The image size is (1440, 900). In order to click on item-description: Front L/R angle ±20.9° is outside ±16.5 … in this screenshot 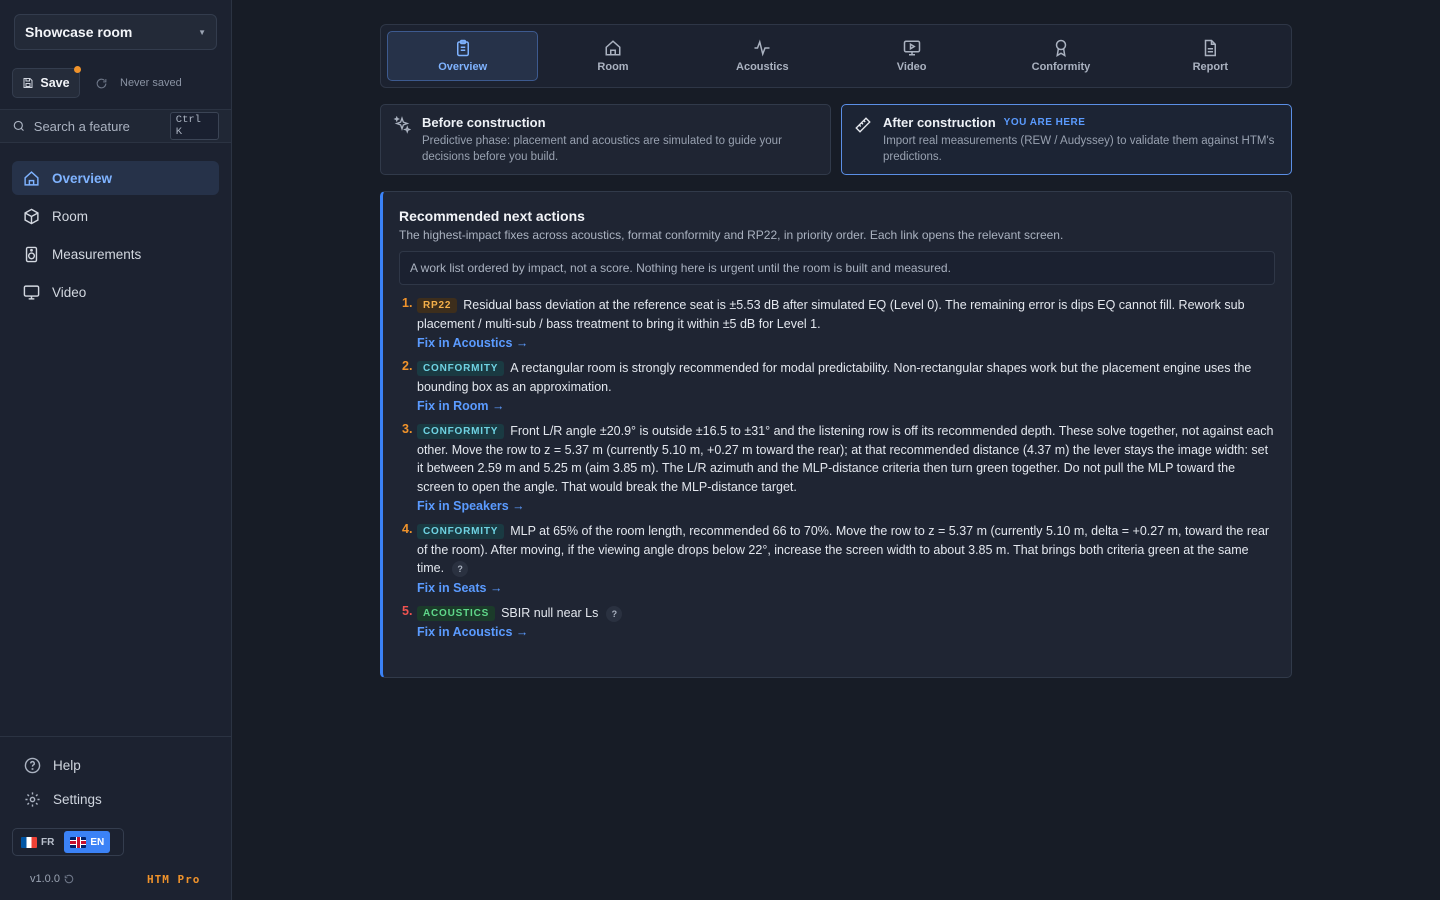, I will do `click(845, 459)`.